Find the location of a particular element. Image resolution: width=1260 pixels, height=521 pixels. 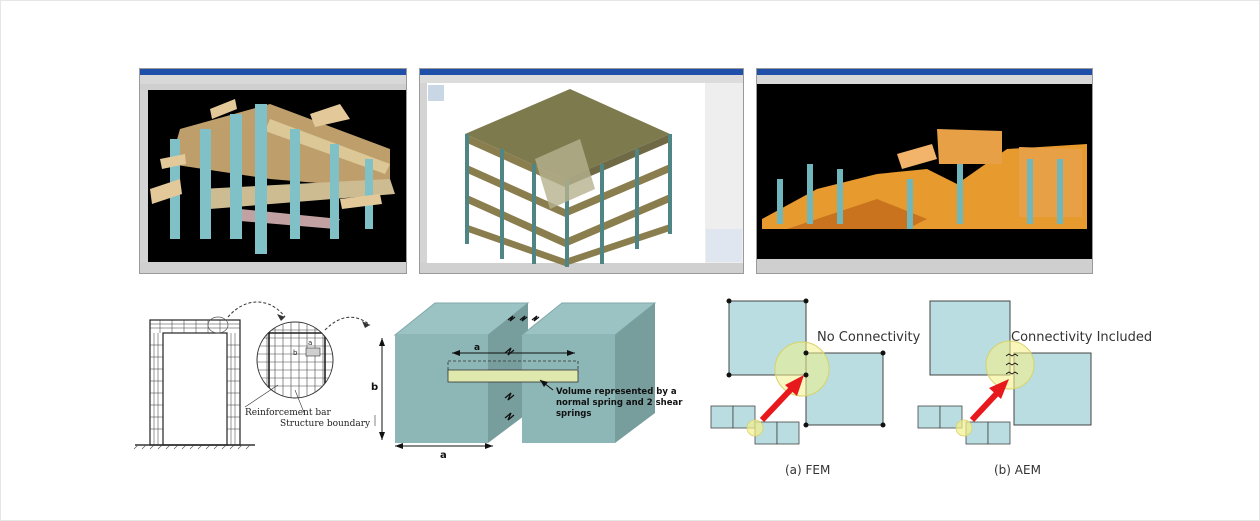

fem-diagram: No Connectivity (a) FEM is located at coordinates (815, 387).